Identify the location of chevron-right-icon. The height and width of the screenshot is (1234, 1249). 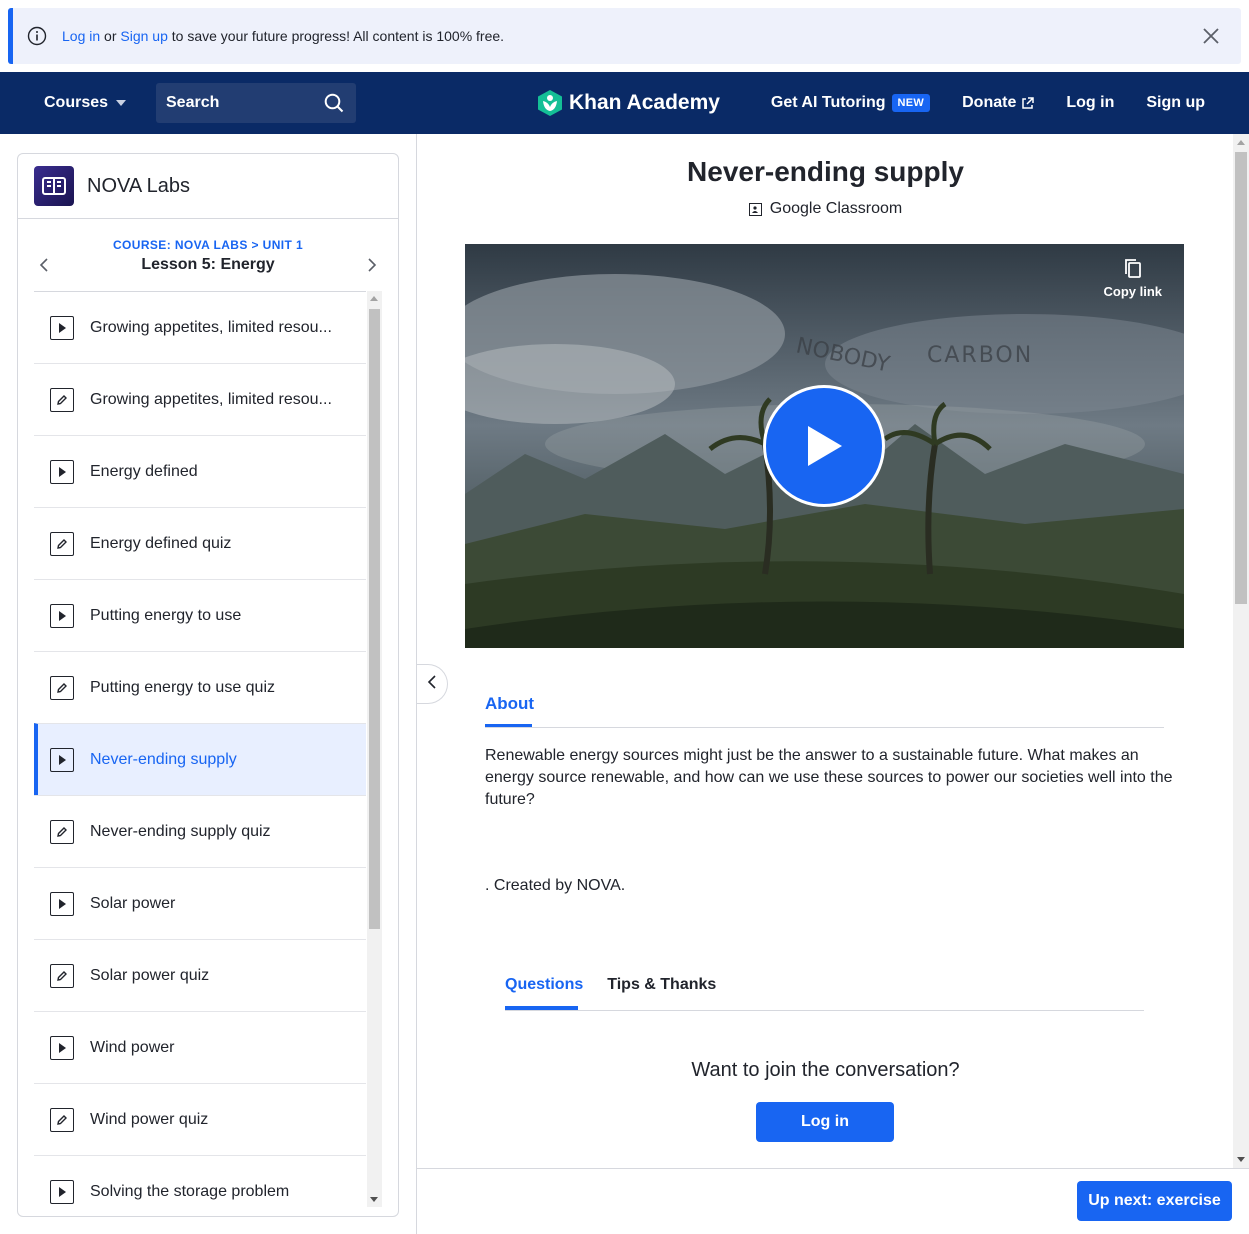
(372, 265).